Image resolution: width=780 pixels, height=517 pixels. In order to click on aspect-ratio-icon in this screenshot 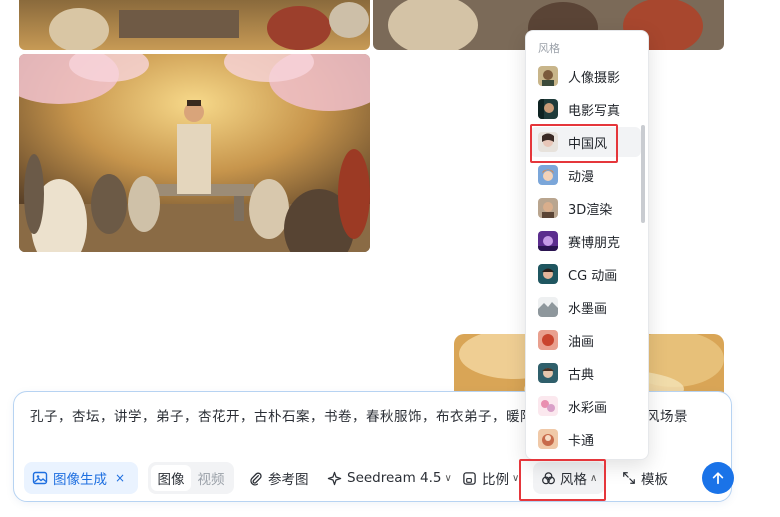, I will do `click(469, 478)`.